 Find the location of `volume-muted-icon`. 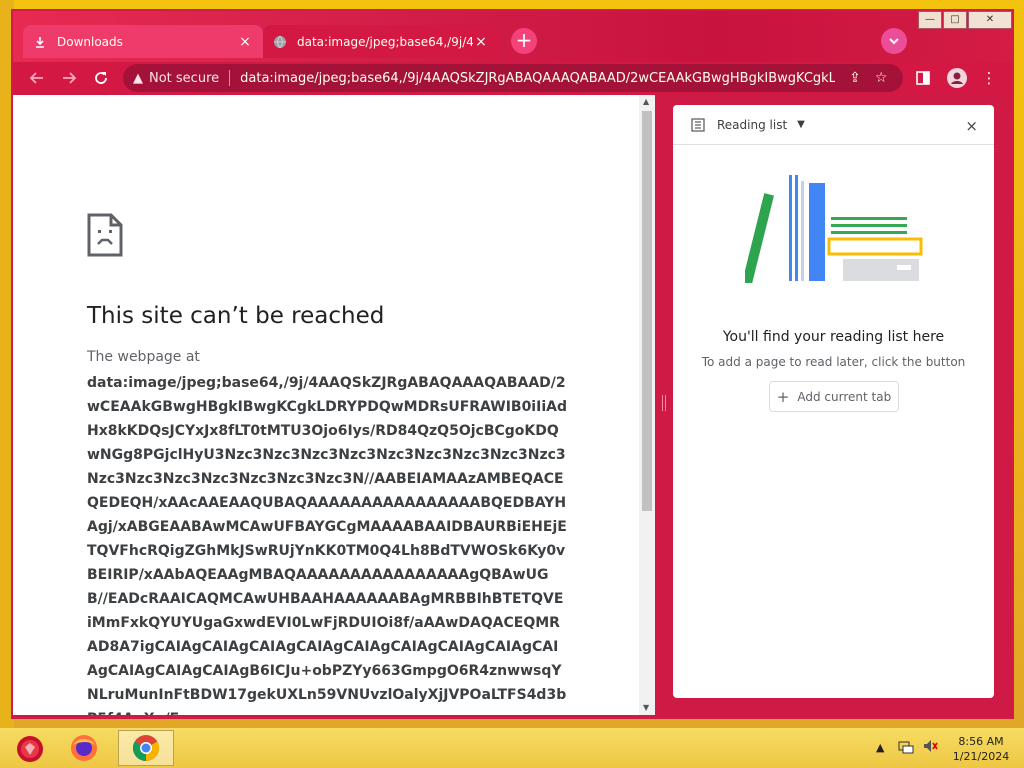

volume-muted-icon is located at coordinates (930, 753).